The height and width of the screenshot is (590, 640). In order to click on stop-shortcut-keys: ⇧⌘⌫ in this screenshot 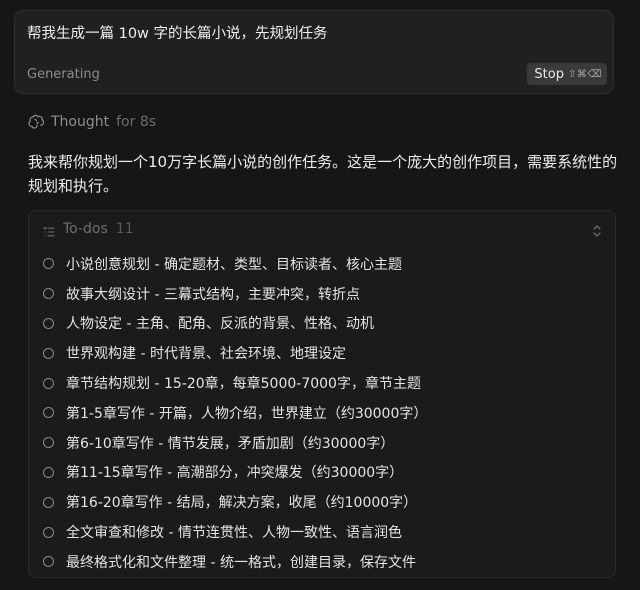, I will do `click(584, 74)`.